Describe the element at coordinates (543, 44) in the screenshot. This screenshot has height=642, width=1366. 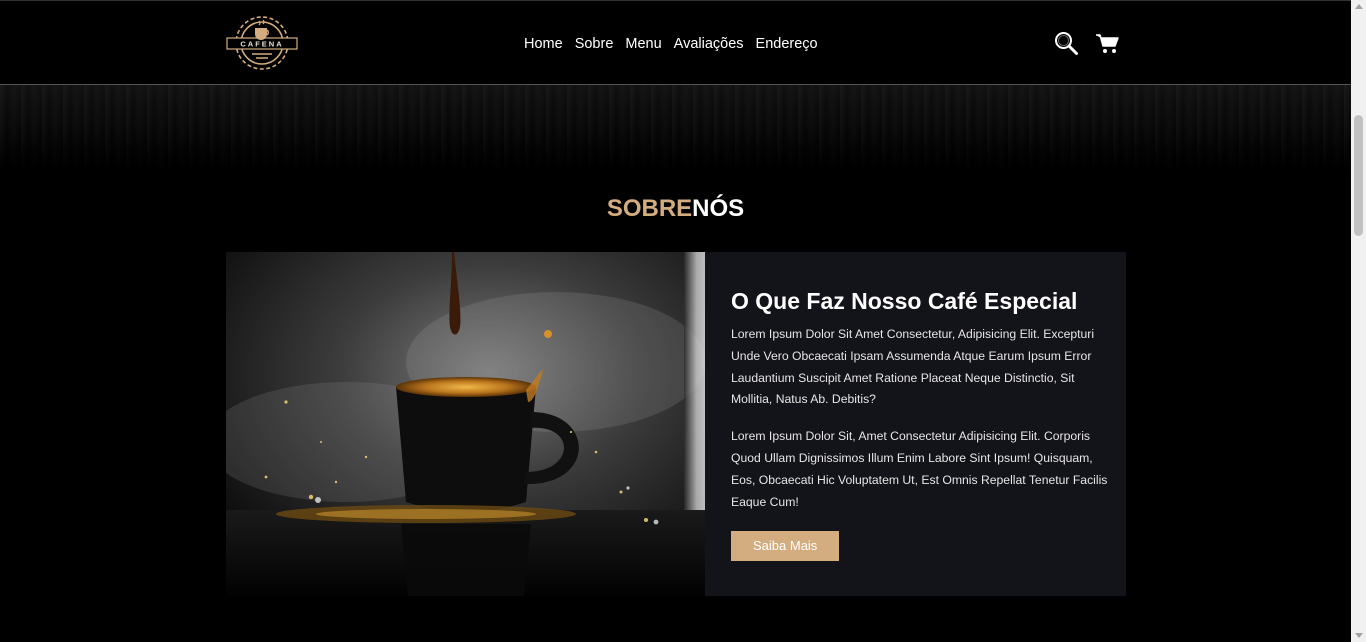
I see `nav-link-home: Home` at that location.